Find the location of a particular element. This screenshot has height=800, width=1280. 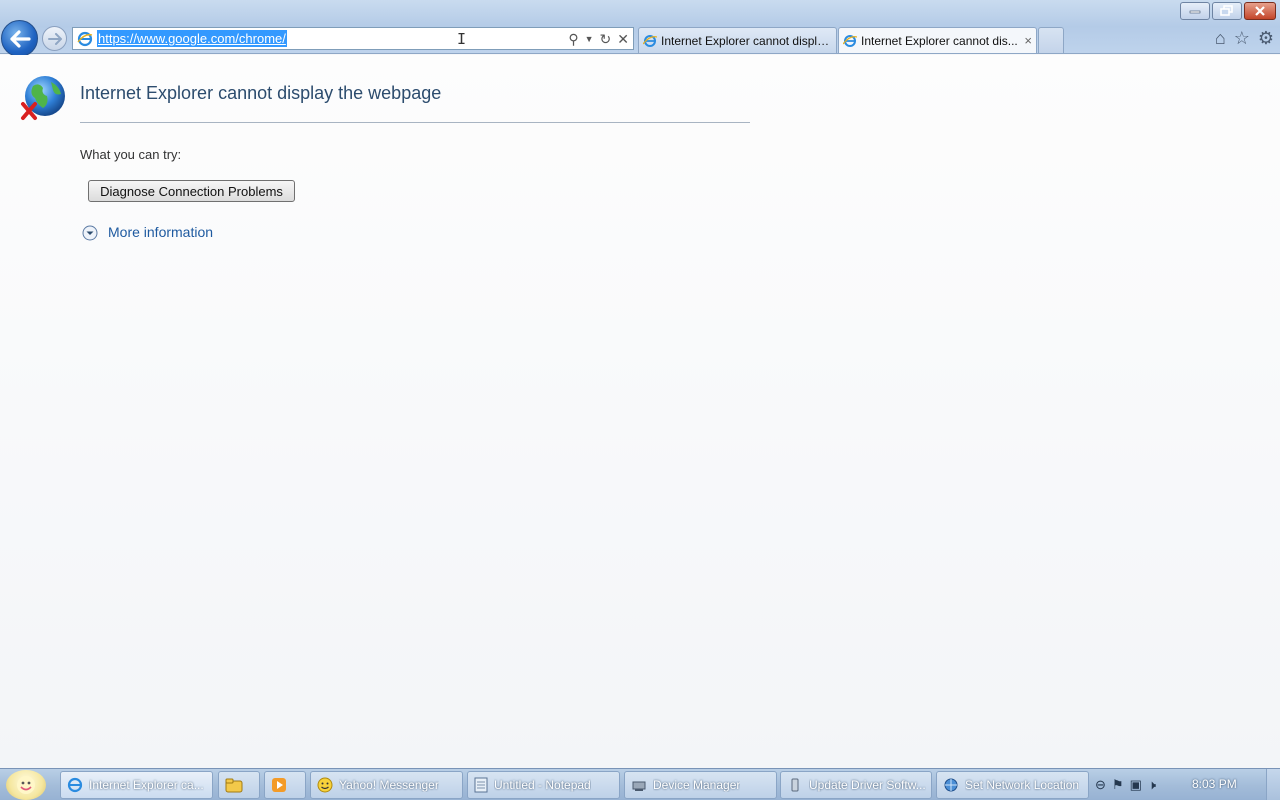

window-controls is located at coordinates (1228, 11).